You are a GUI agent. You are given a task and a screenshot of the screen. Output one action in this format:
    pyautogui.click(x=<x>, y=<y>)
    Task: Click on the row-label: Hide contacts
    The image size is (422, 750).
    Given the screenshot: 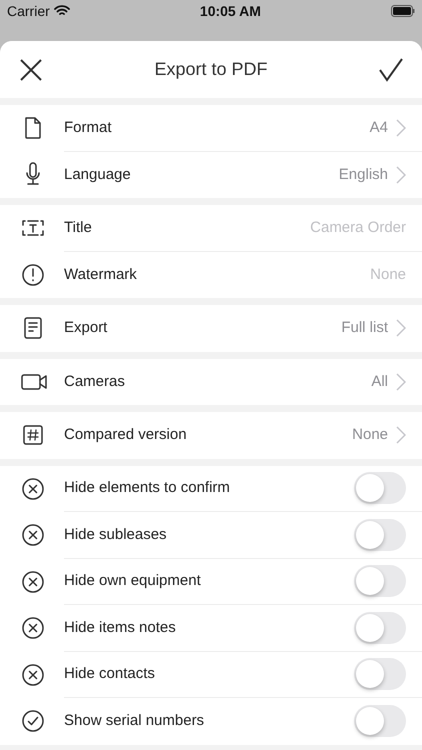 What is the action you would take?
    pyautogui.click(x=110, y=674)
    